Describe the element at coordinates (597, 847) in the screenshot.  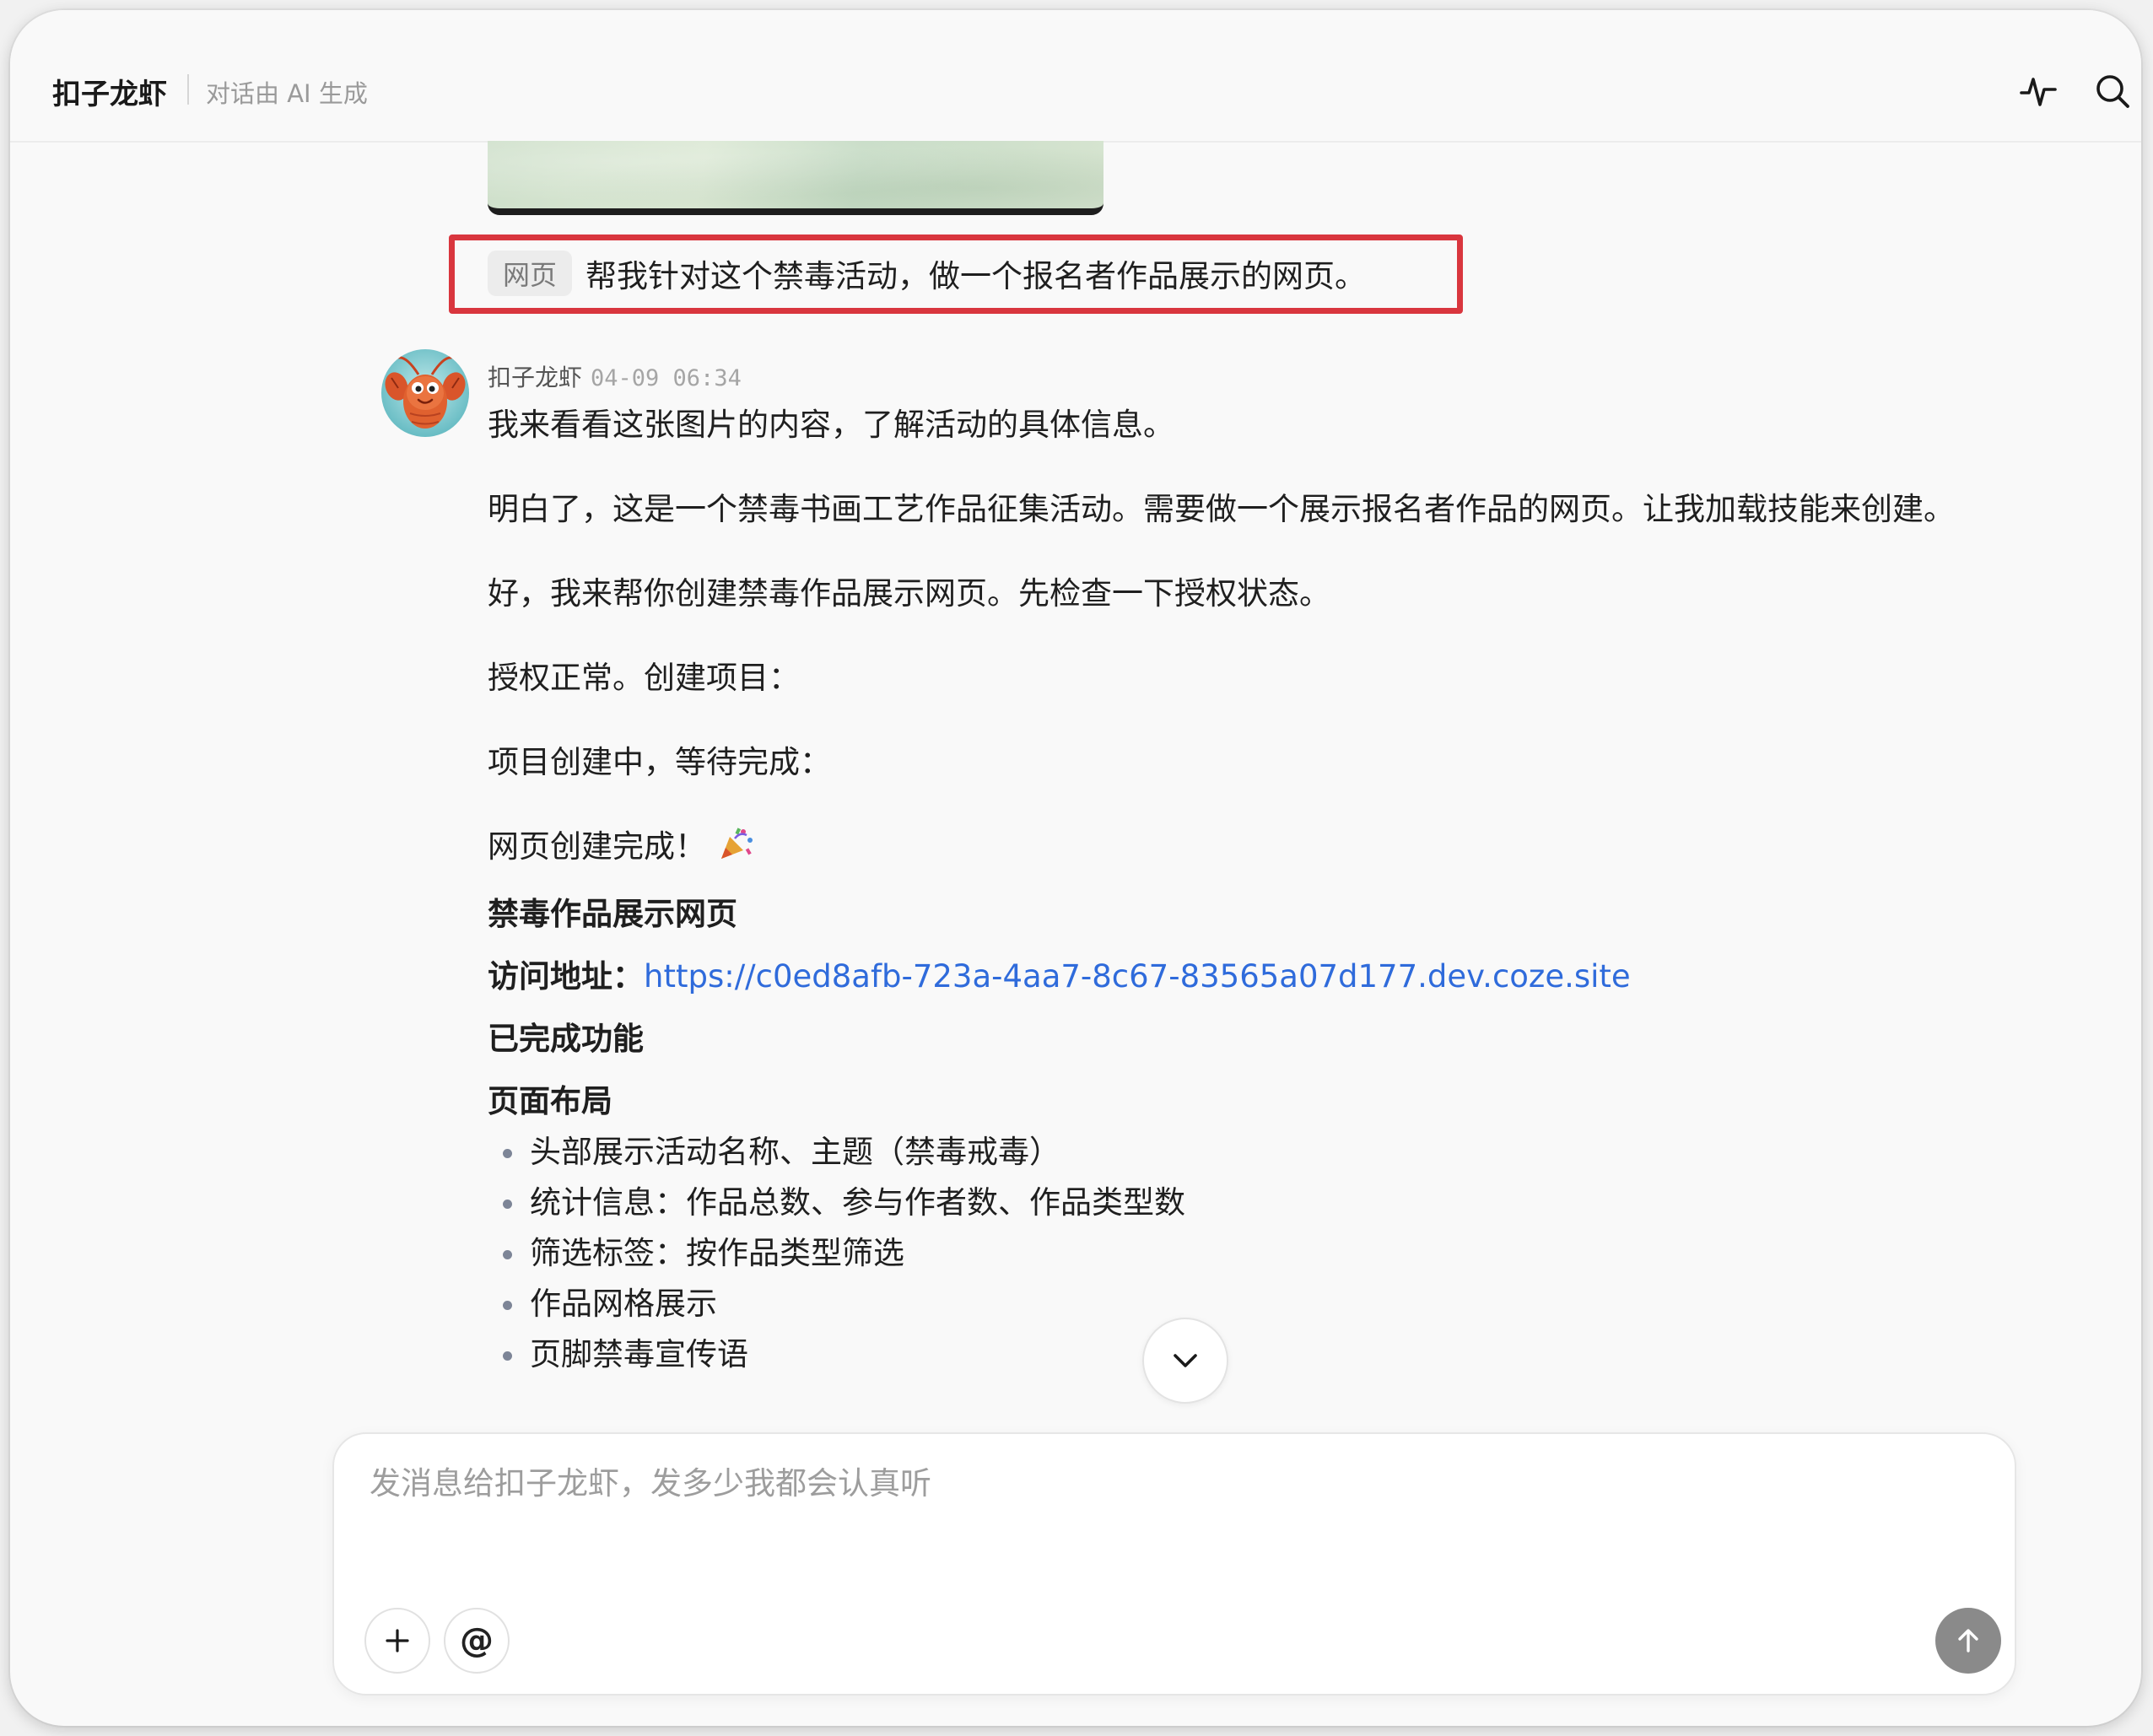
I see `completion-text: 网页创建完成！` at that location.